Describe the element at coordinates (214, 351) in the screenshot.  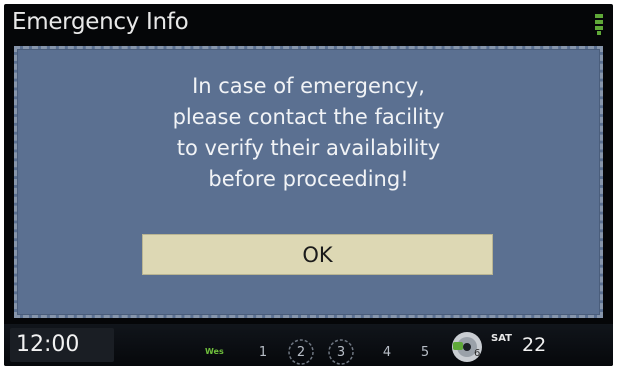
I see `source-label: Wes` at that location.